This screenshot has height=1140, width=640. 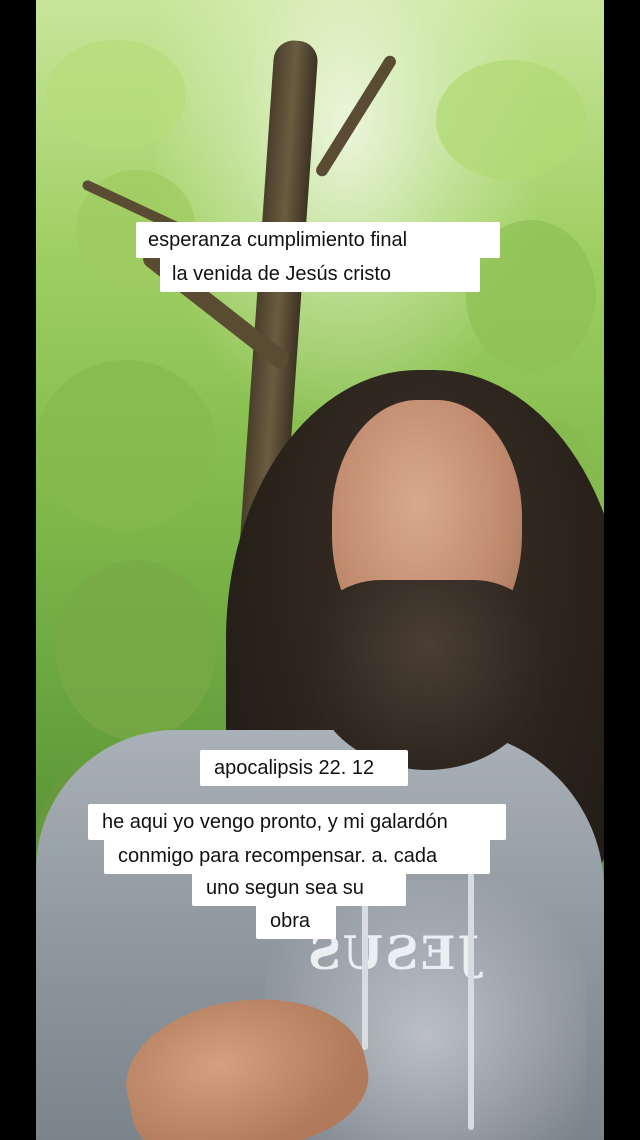 I want to click on beard, so click(x=427, y=675).